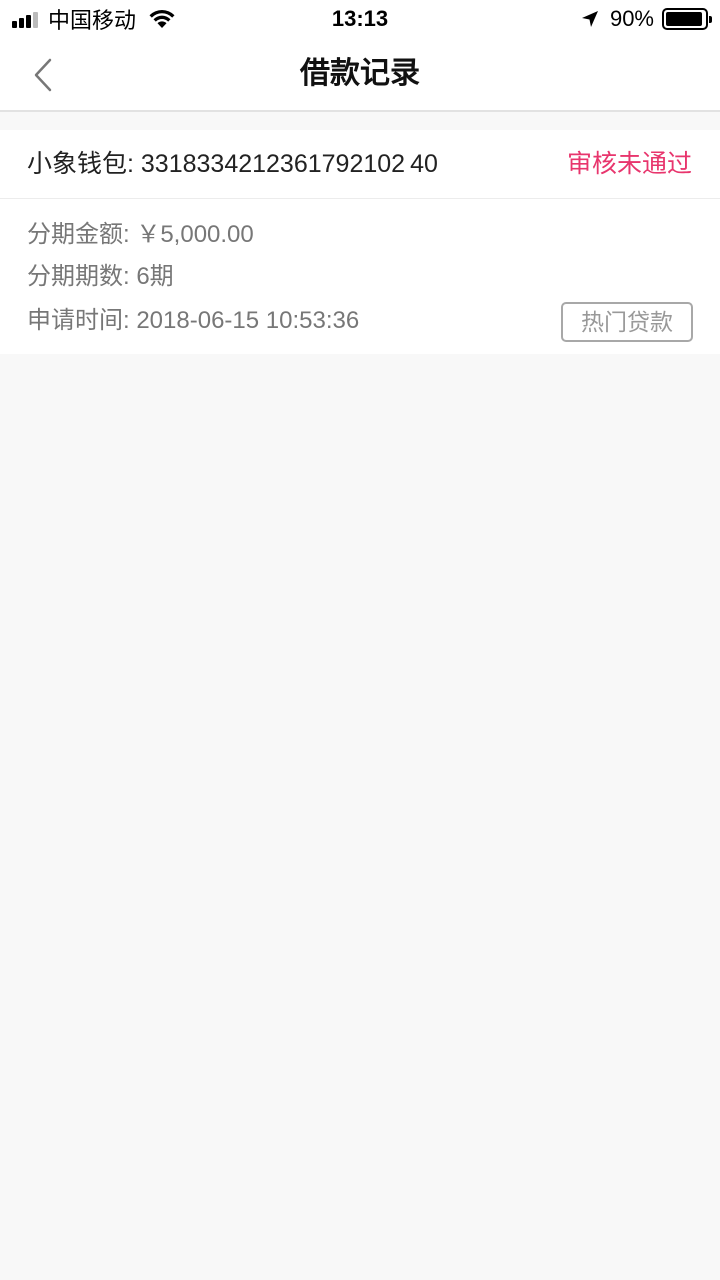 The image size is (720, 1280). Describe the element at coordinates (100, 276) in the screenshot. I see `installment-periods: 分期期数: 6期` at that location.